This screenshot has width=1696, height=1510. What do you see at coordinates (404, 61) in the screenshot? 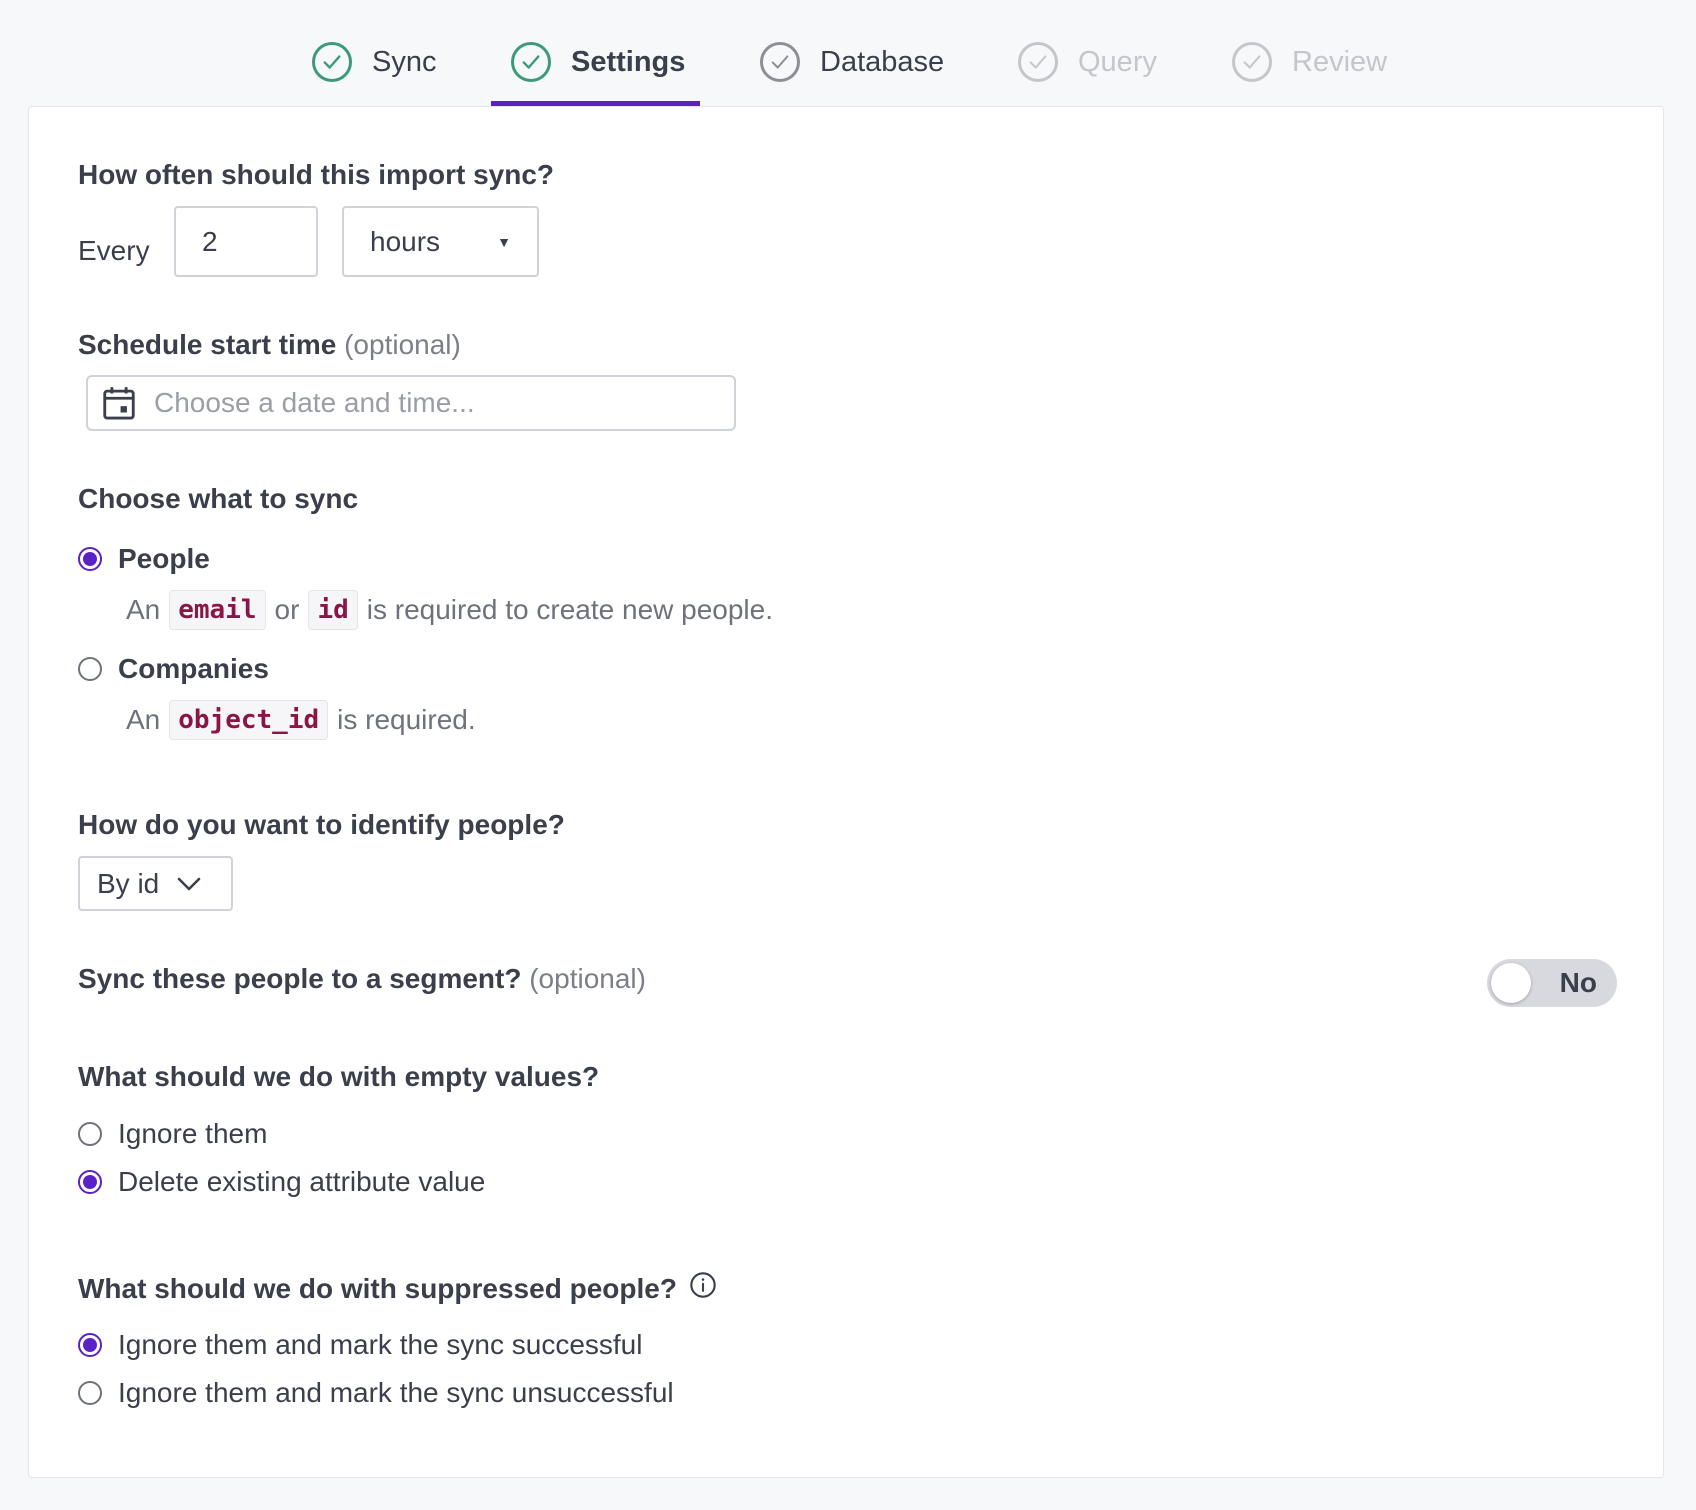
I see `step-label: Sync` at bounding box center [404, 61].